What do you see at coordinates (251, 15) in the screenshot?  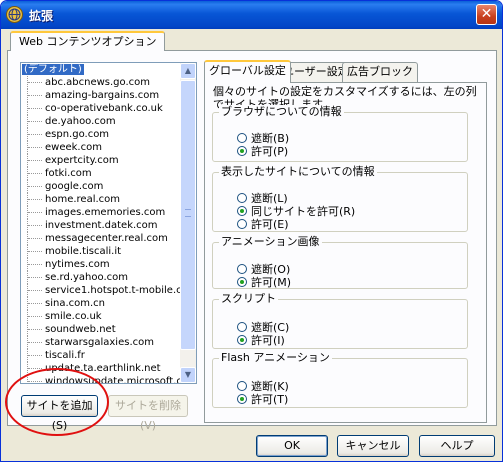 I see `title-bar: 拡張 ✕` at bounding box center [251, 15].